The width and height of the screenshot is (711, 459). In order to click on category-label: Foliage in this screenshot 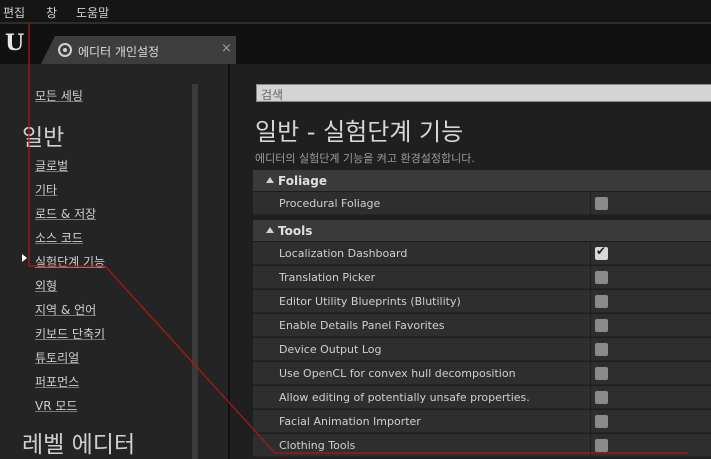, I will do `click(303, 181)`.